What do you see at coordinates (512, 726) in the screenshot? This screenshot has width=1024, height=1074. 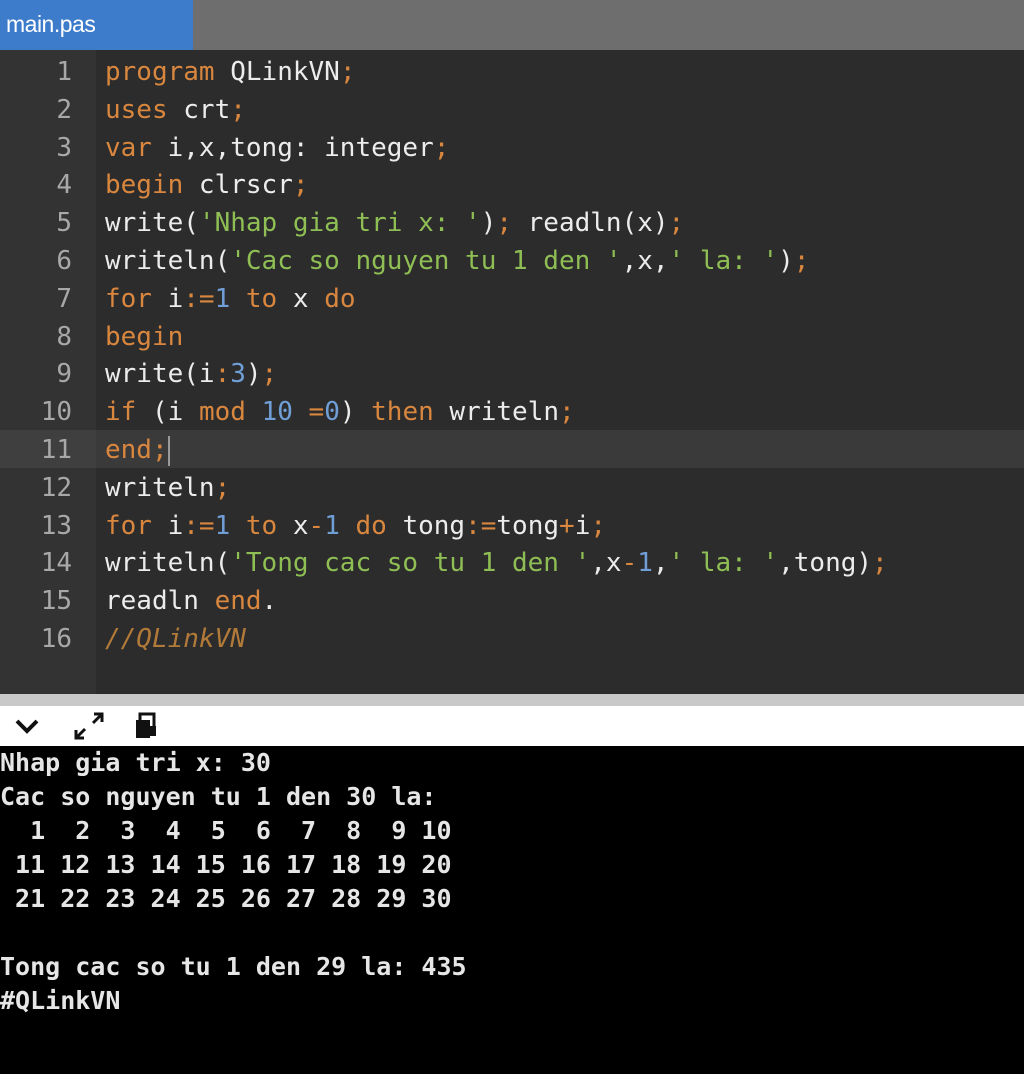 I see `console-toolbar` at bounding box center [512, 726].